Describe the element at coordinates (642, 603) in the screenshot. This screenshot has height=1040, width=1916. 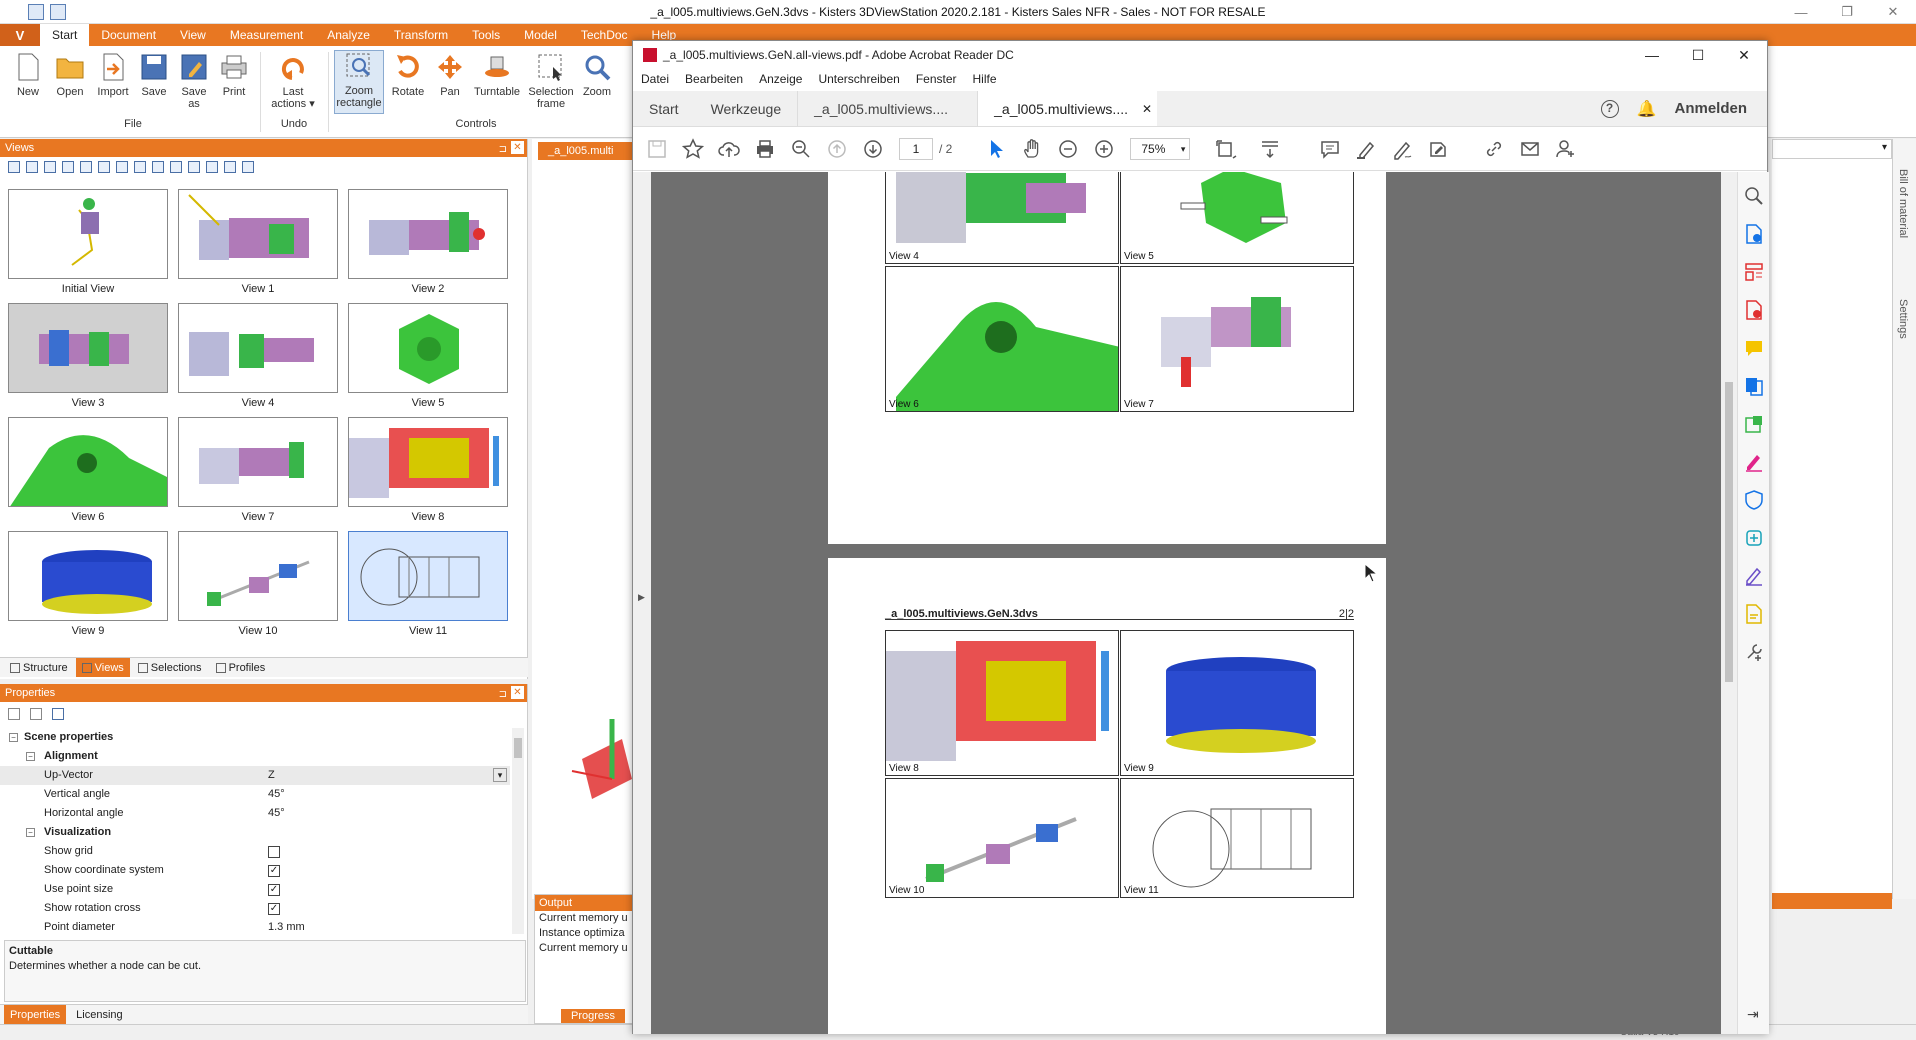
I see `left-pane-toggle: ▶` at that location.